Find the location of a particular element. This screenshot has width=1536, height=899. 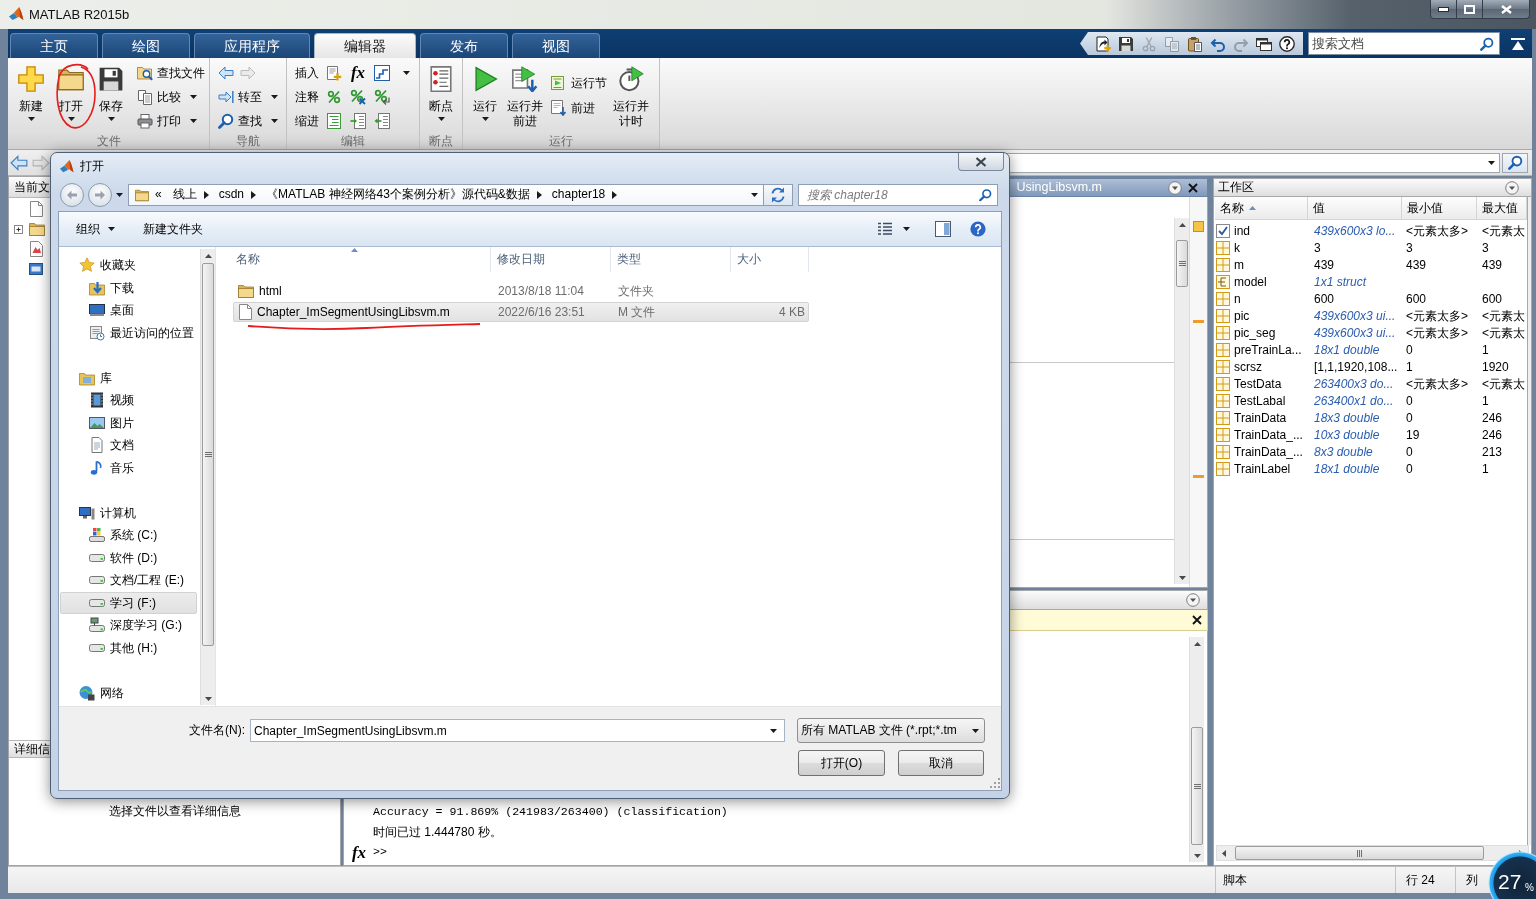

column-header: 最大值 is located at coordinates (1502, 208).